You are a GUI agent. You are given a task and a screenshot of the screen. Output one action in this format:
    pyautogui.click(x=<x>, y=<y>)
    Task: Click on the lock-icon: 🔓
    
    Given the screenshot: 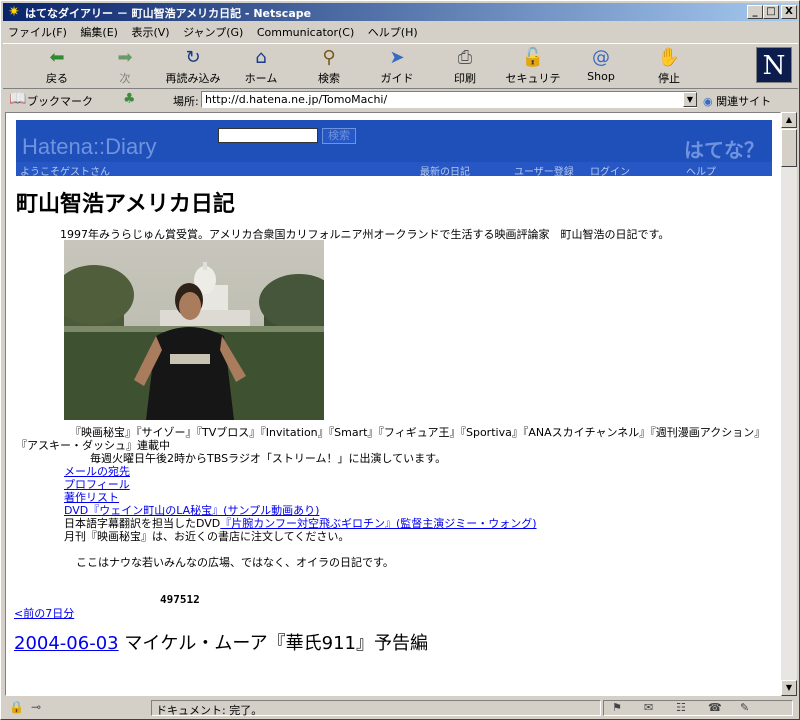 What is the action you would take?
    pyautogui.click(x=533, y=57)
    